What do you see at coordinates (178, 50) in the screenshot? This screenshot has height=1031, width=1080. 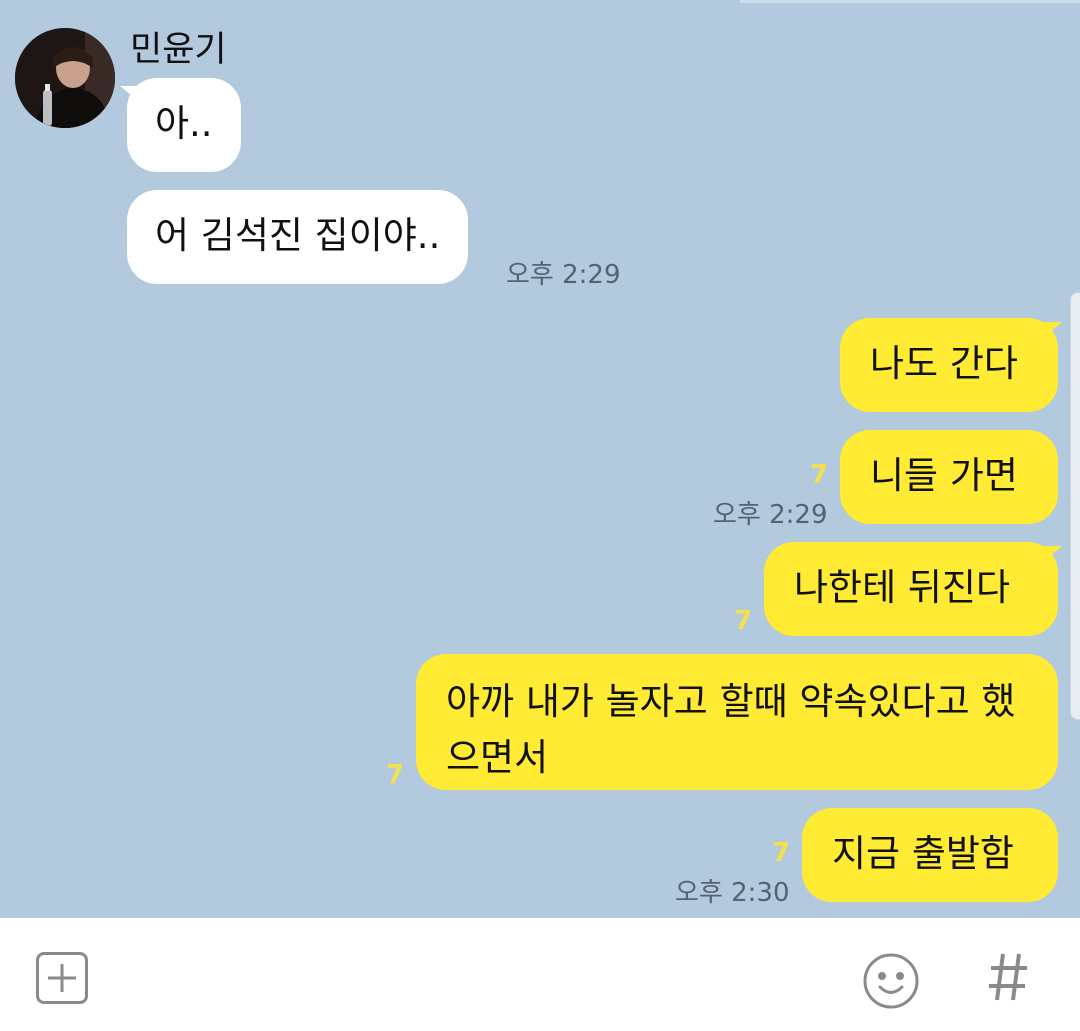 I see `contact-name: 민윤기` at bounding box center [178, 50].